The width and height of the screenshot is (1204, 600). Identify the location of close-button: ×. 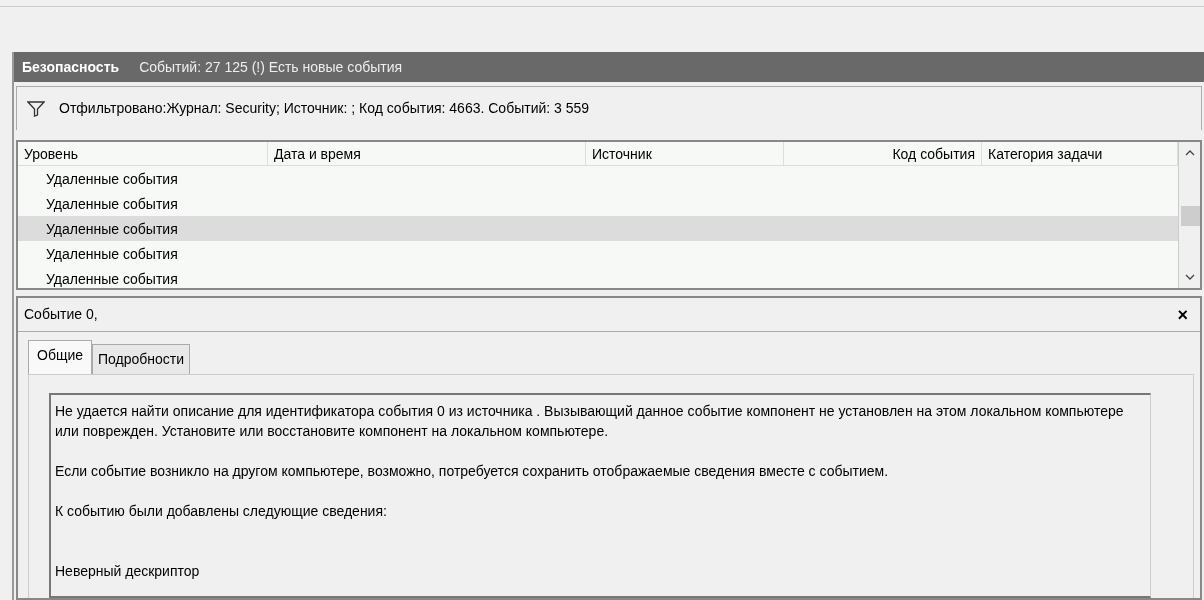
(1182, 314).